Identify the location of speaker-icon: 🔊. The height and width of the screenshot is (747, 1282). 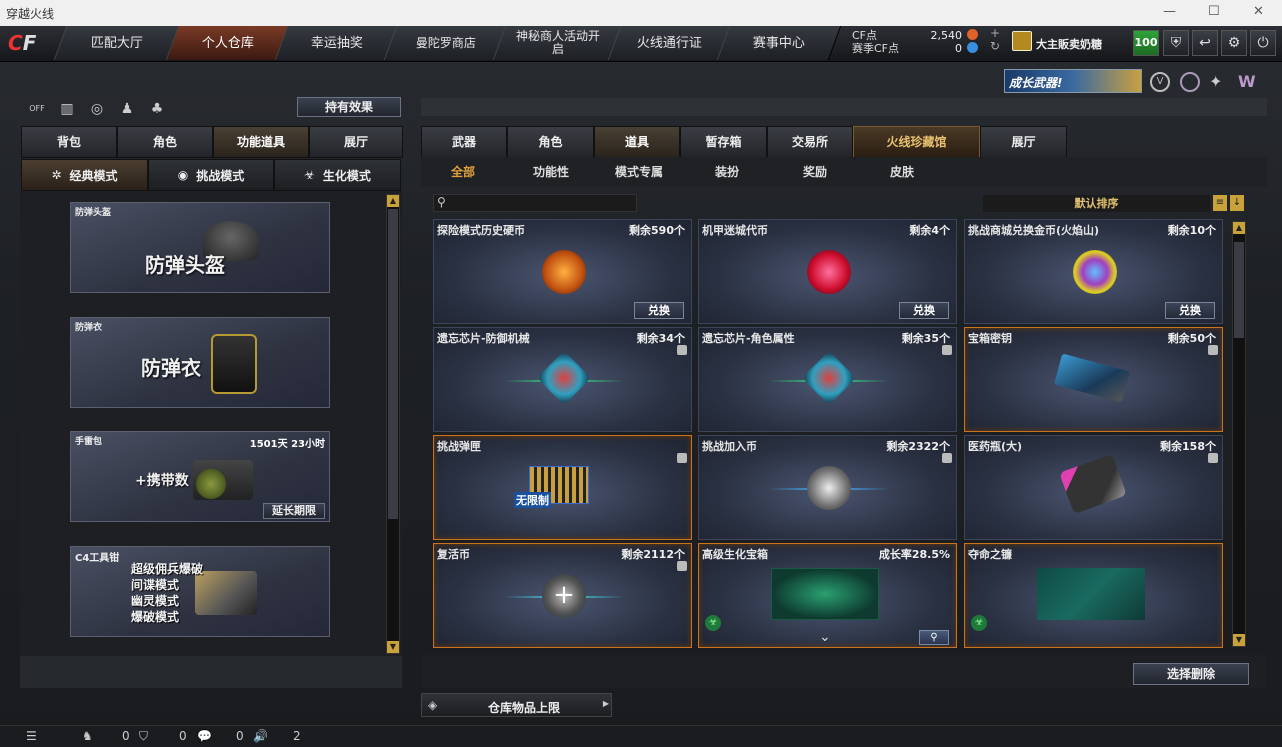
(260, 736).